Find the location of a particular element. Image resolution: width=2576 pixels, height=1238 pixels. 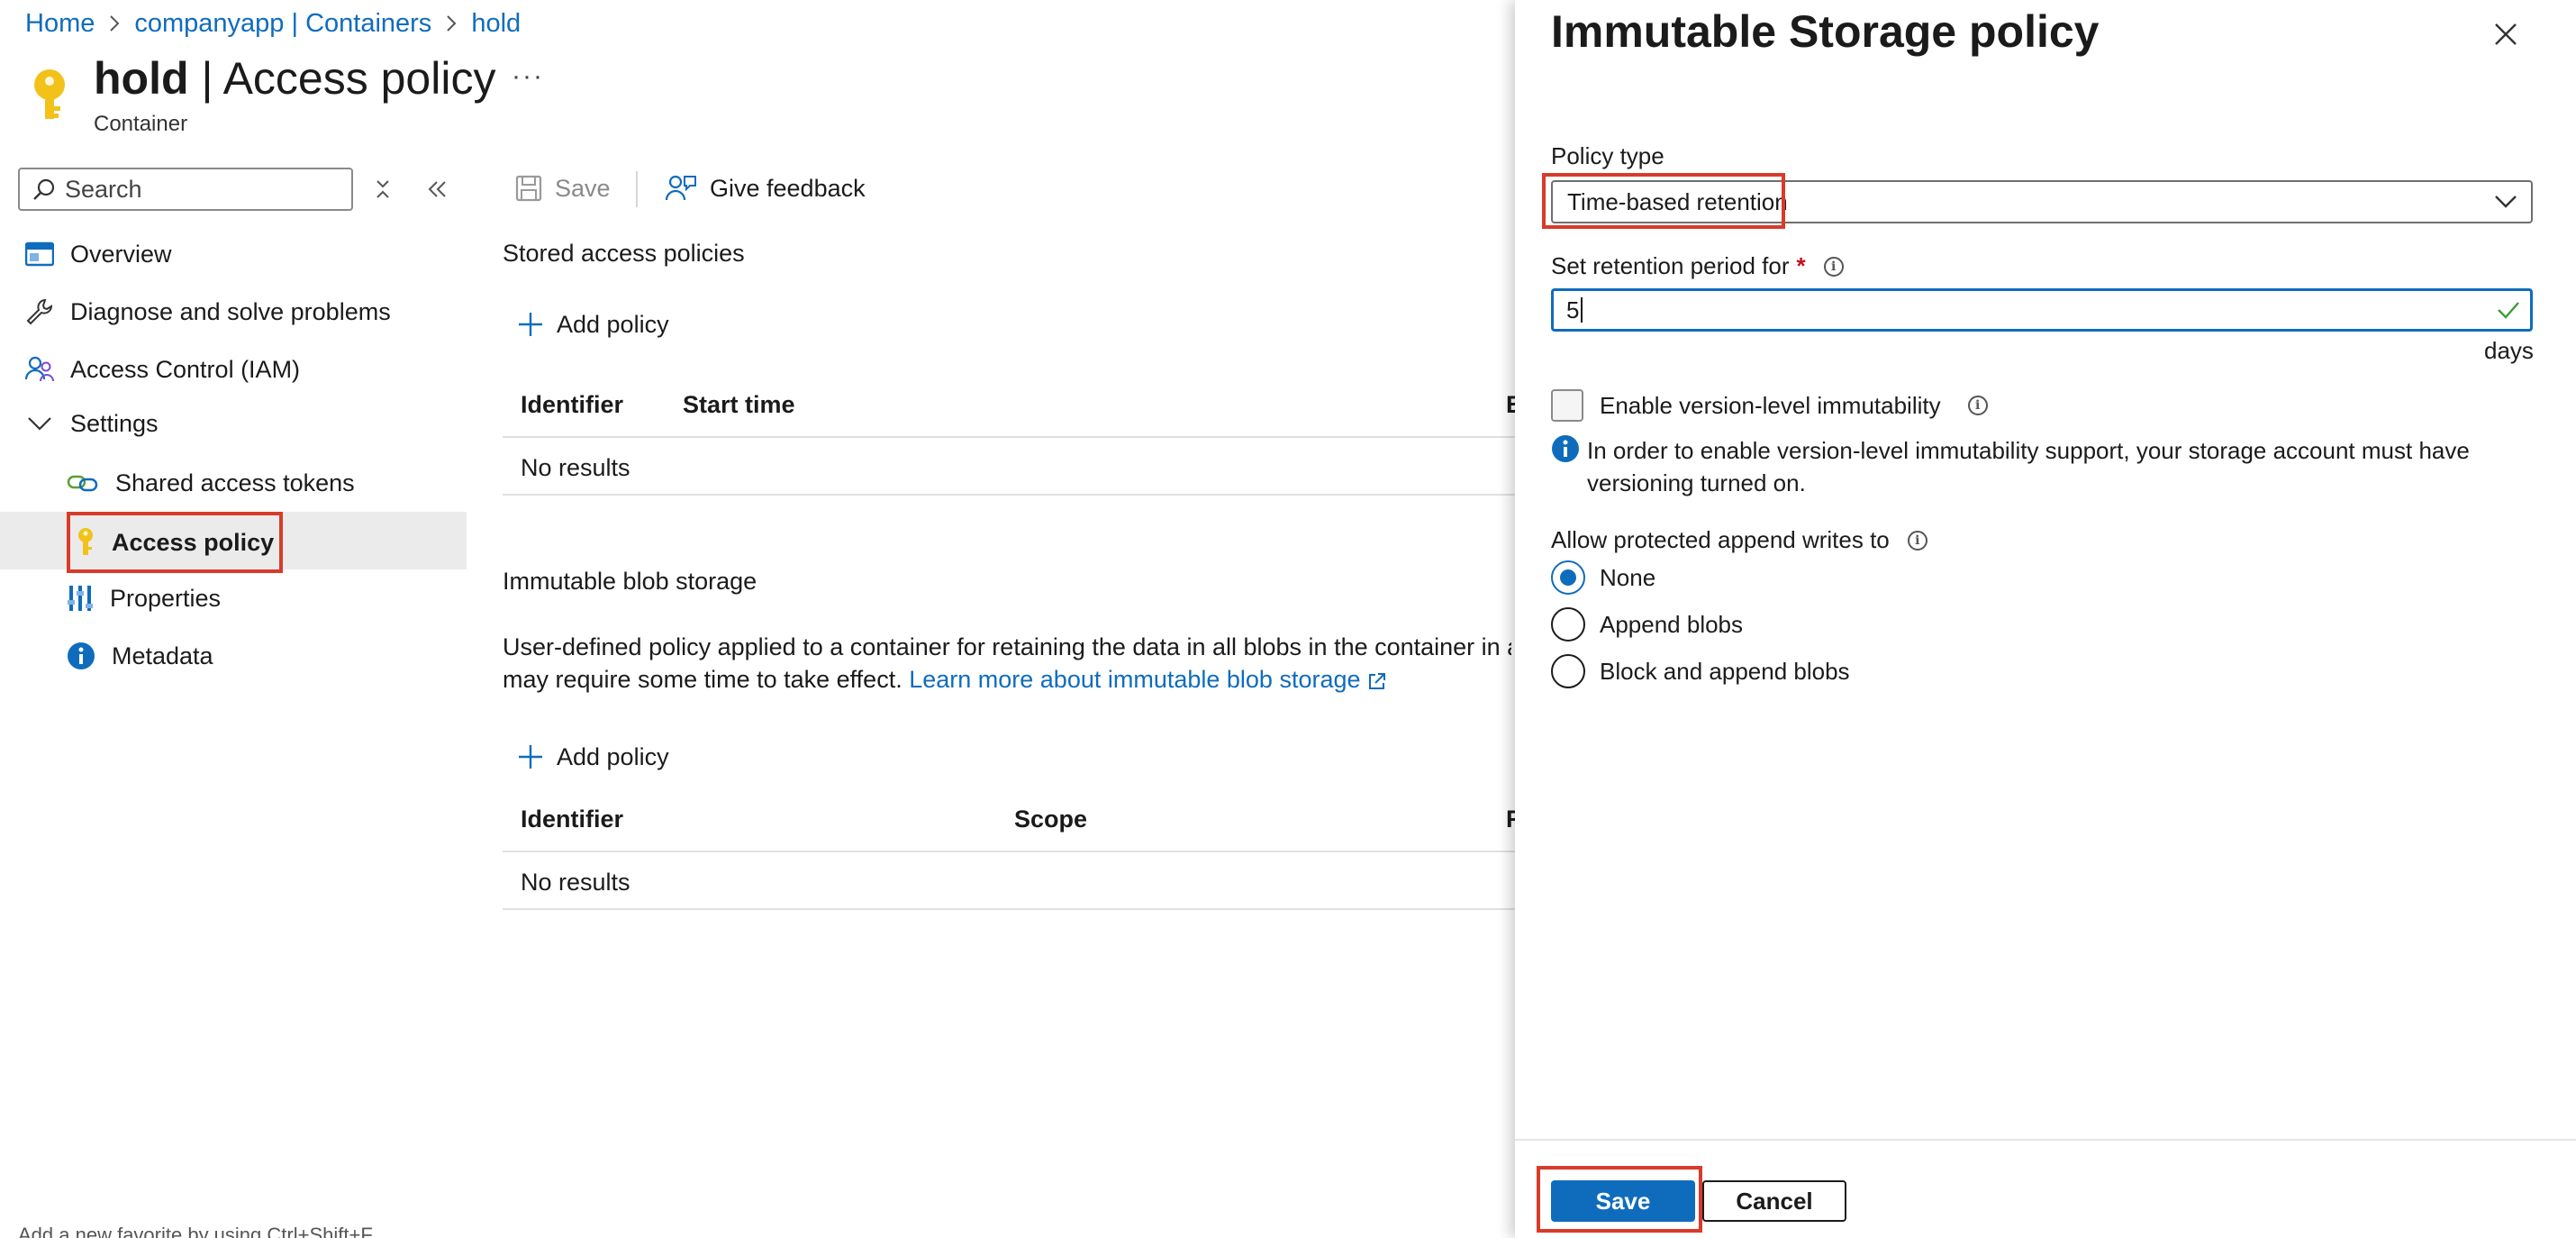

radio-block-and-append-blobs is located at coordinates (1568, 671).